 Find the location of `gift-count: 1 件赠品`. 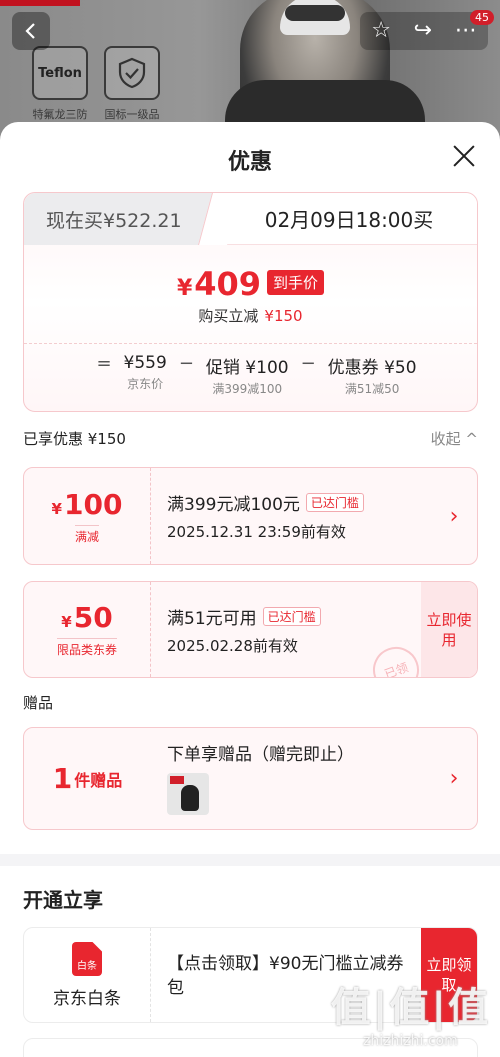

gift-count: 1 件赠品 is located at coordinates (87, 778).